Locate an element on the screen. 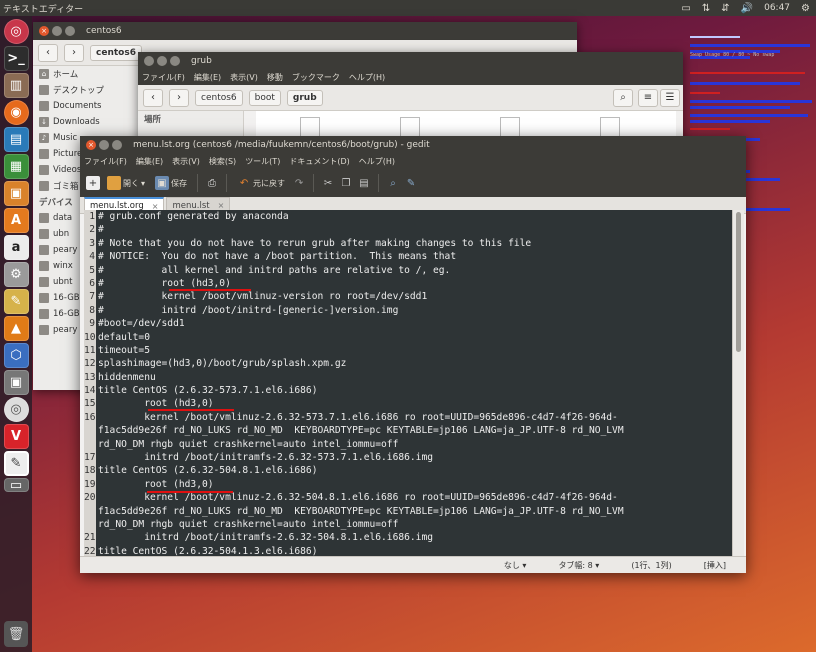 This screenshot has width=816, height=652. find-icon: ⌕ is located at coordinates (393, 183).